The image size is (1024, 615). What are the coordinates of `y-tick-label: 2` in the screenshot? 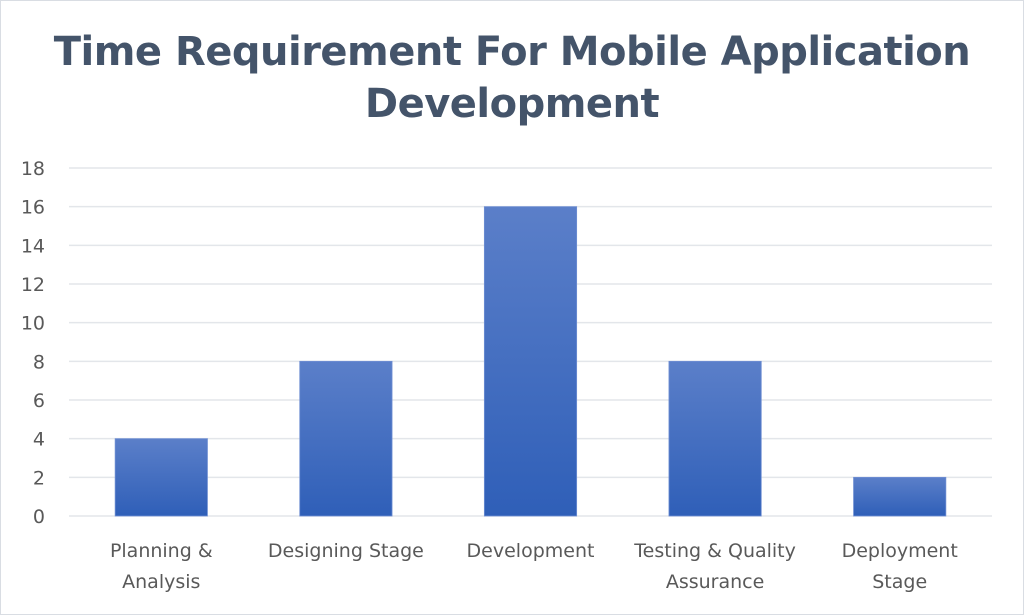 It's located at (39, 478).